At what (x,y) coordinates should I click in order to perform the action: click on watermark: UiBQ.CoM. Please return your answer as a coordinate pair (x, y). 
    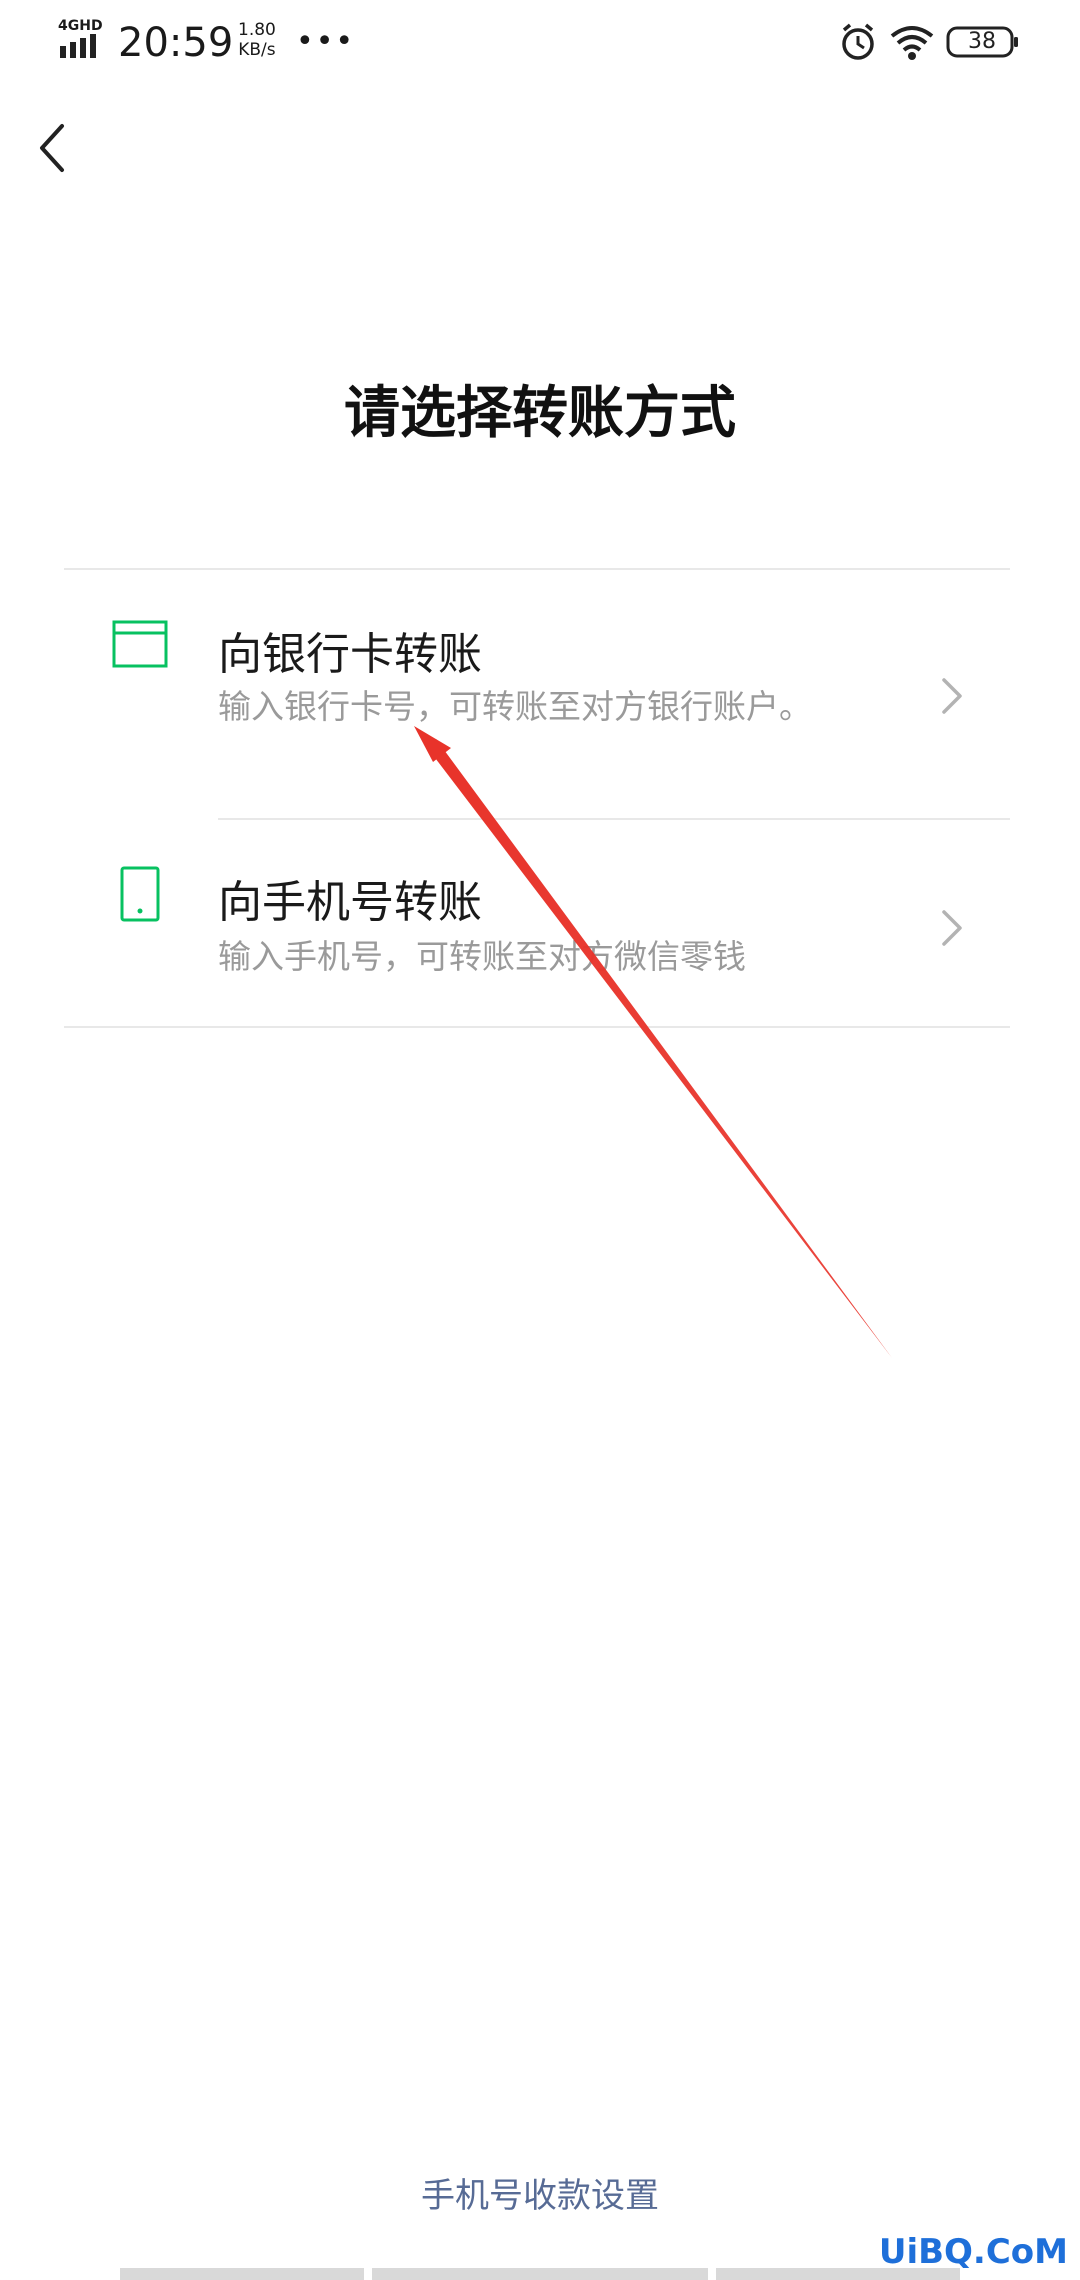
    Looking at the image, I should click on (973, 2252).